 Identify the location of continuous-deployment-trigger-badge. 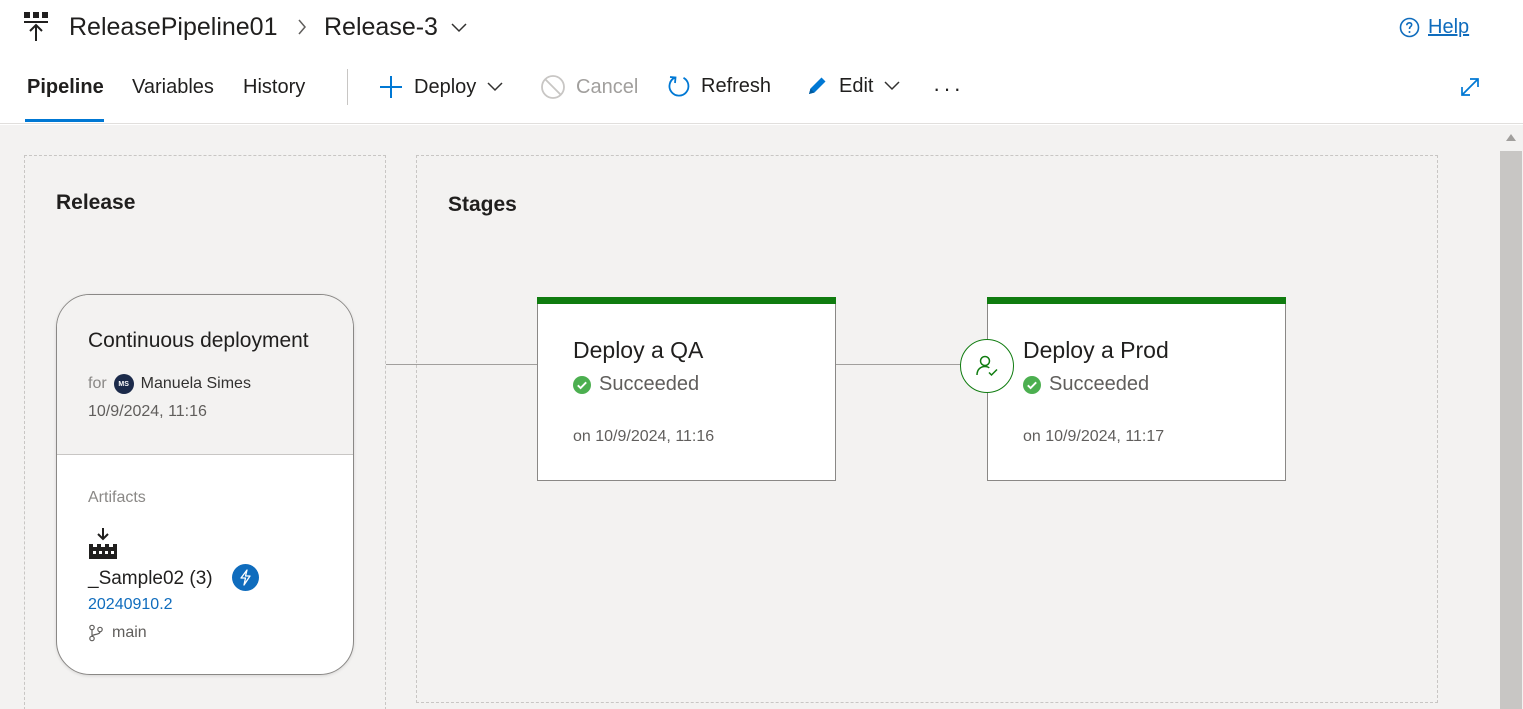
(245, 577).